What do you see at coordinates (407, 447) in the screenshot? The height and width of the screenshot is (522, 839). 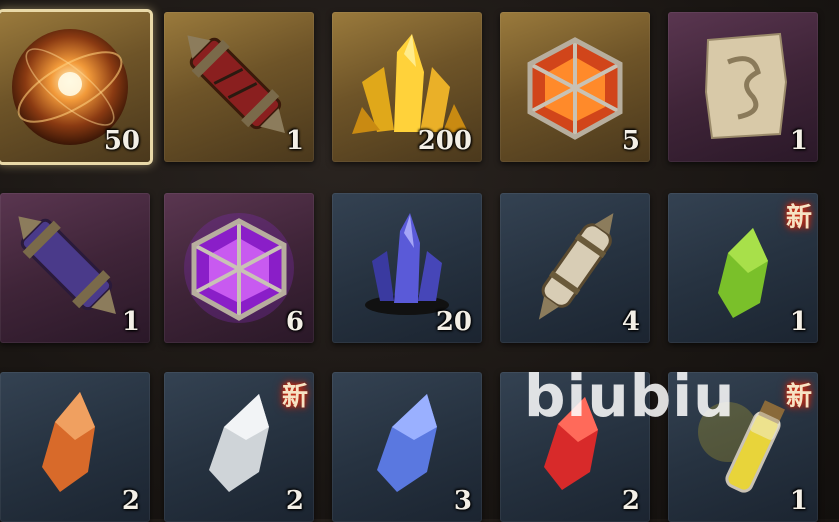 I see `item-slot-blue-shard: 3` at bounding box center [407, 447].